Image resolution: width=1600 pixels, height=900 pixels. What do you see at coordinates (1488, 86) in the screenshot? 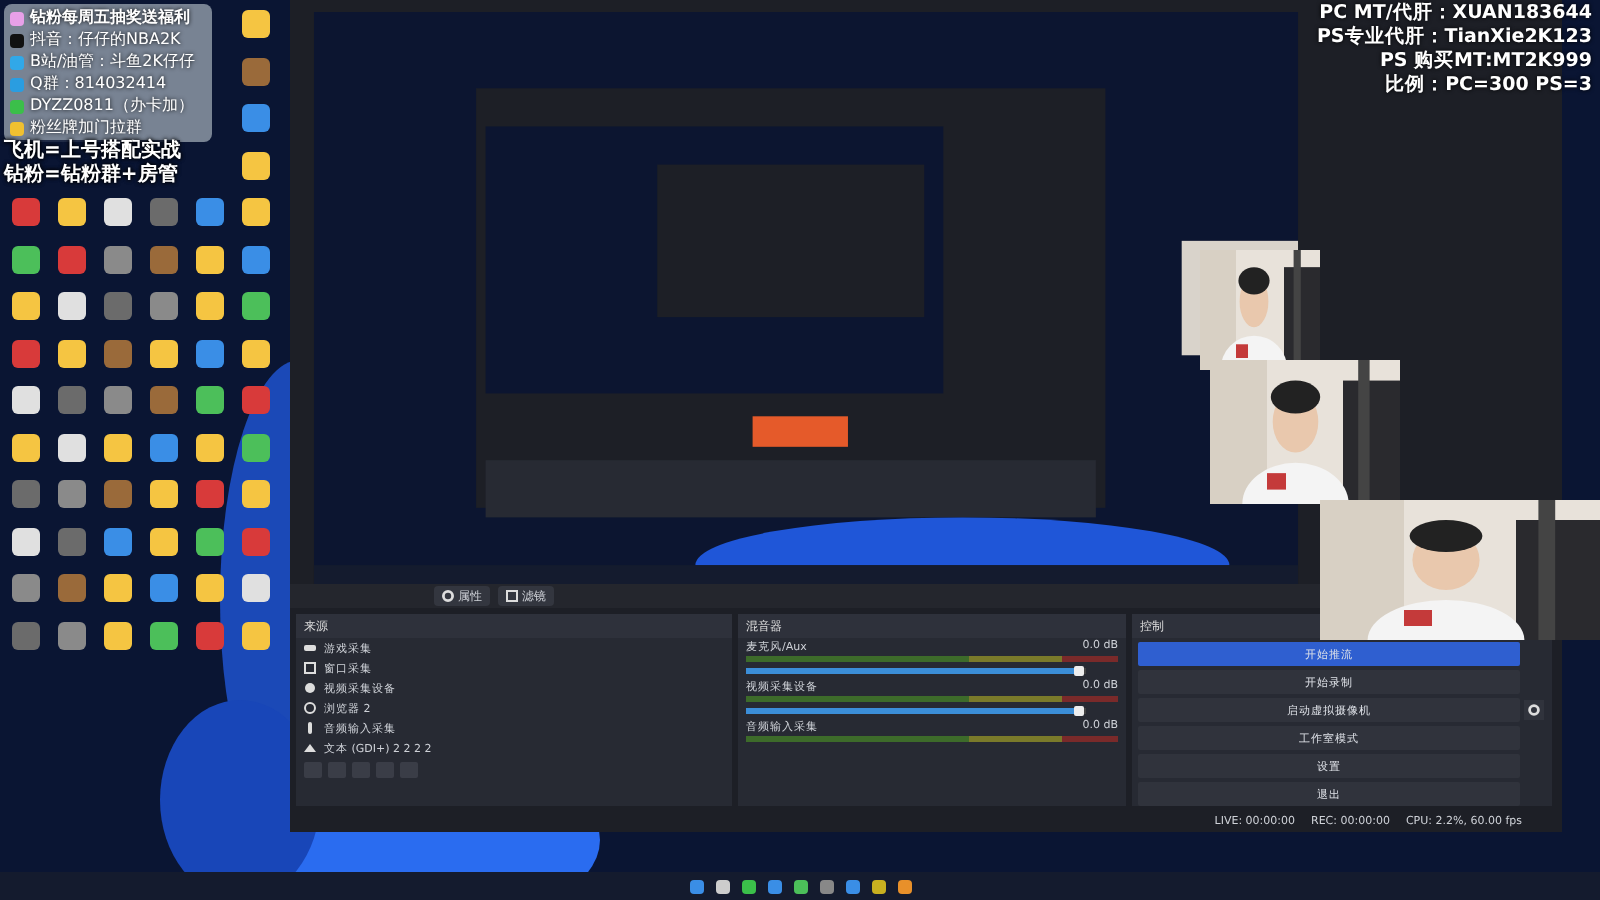
I see `promo-text: 比例：PC=300 PS=3` at bounding box center [1488, 86].